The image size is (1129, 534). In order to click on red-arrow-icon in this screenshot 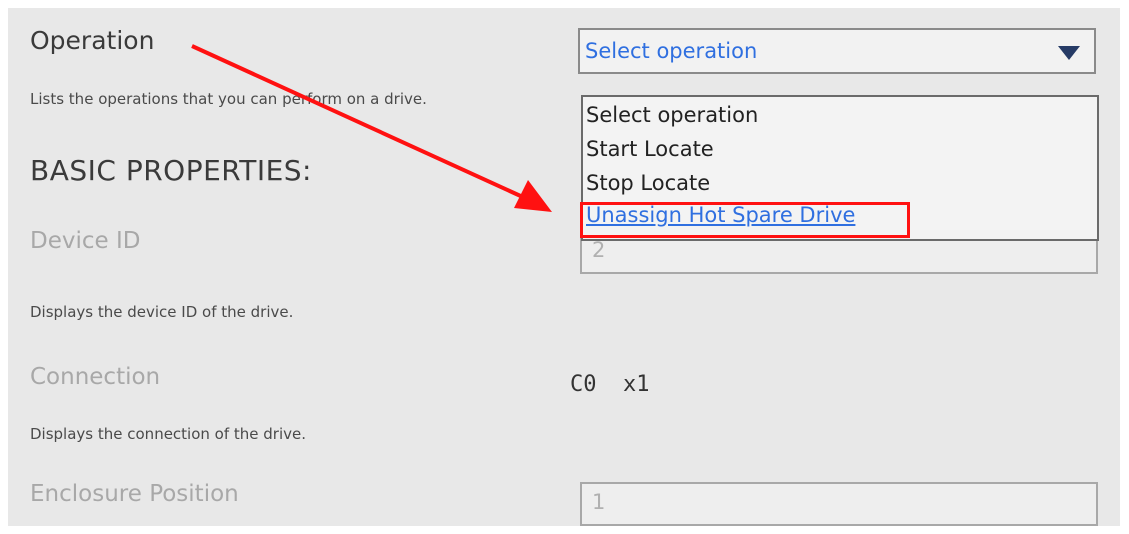, I will do `click(371, 128)`.